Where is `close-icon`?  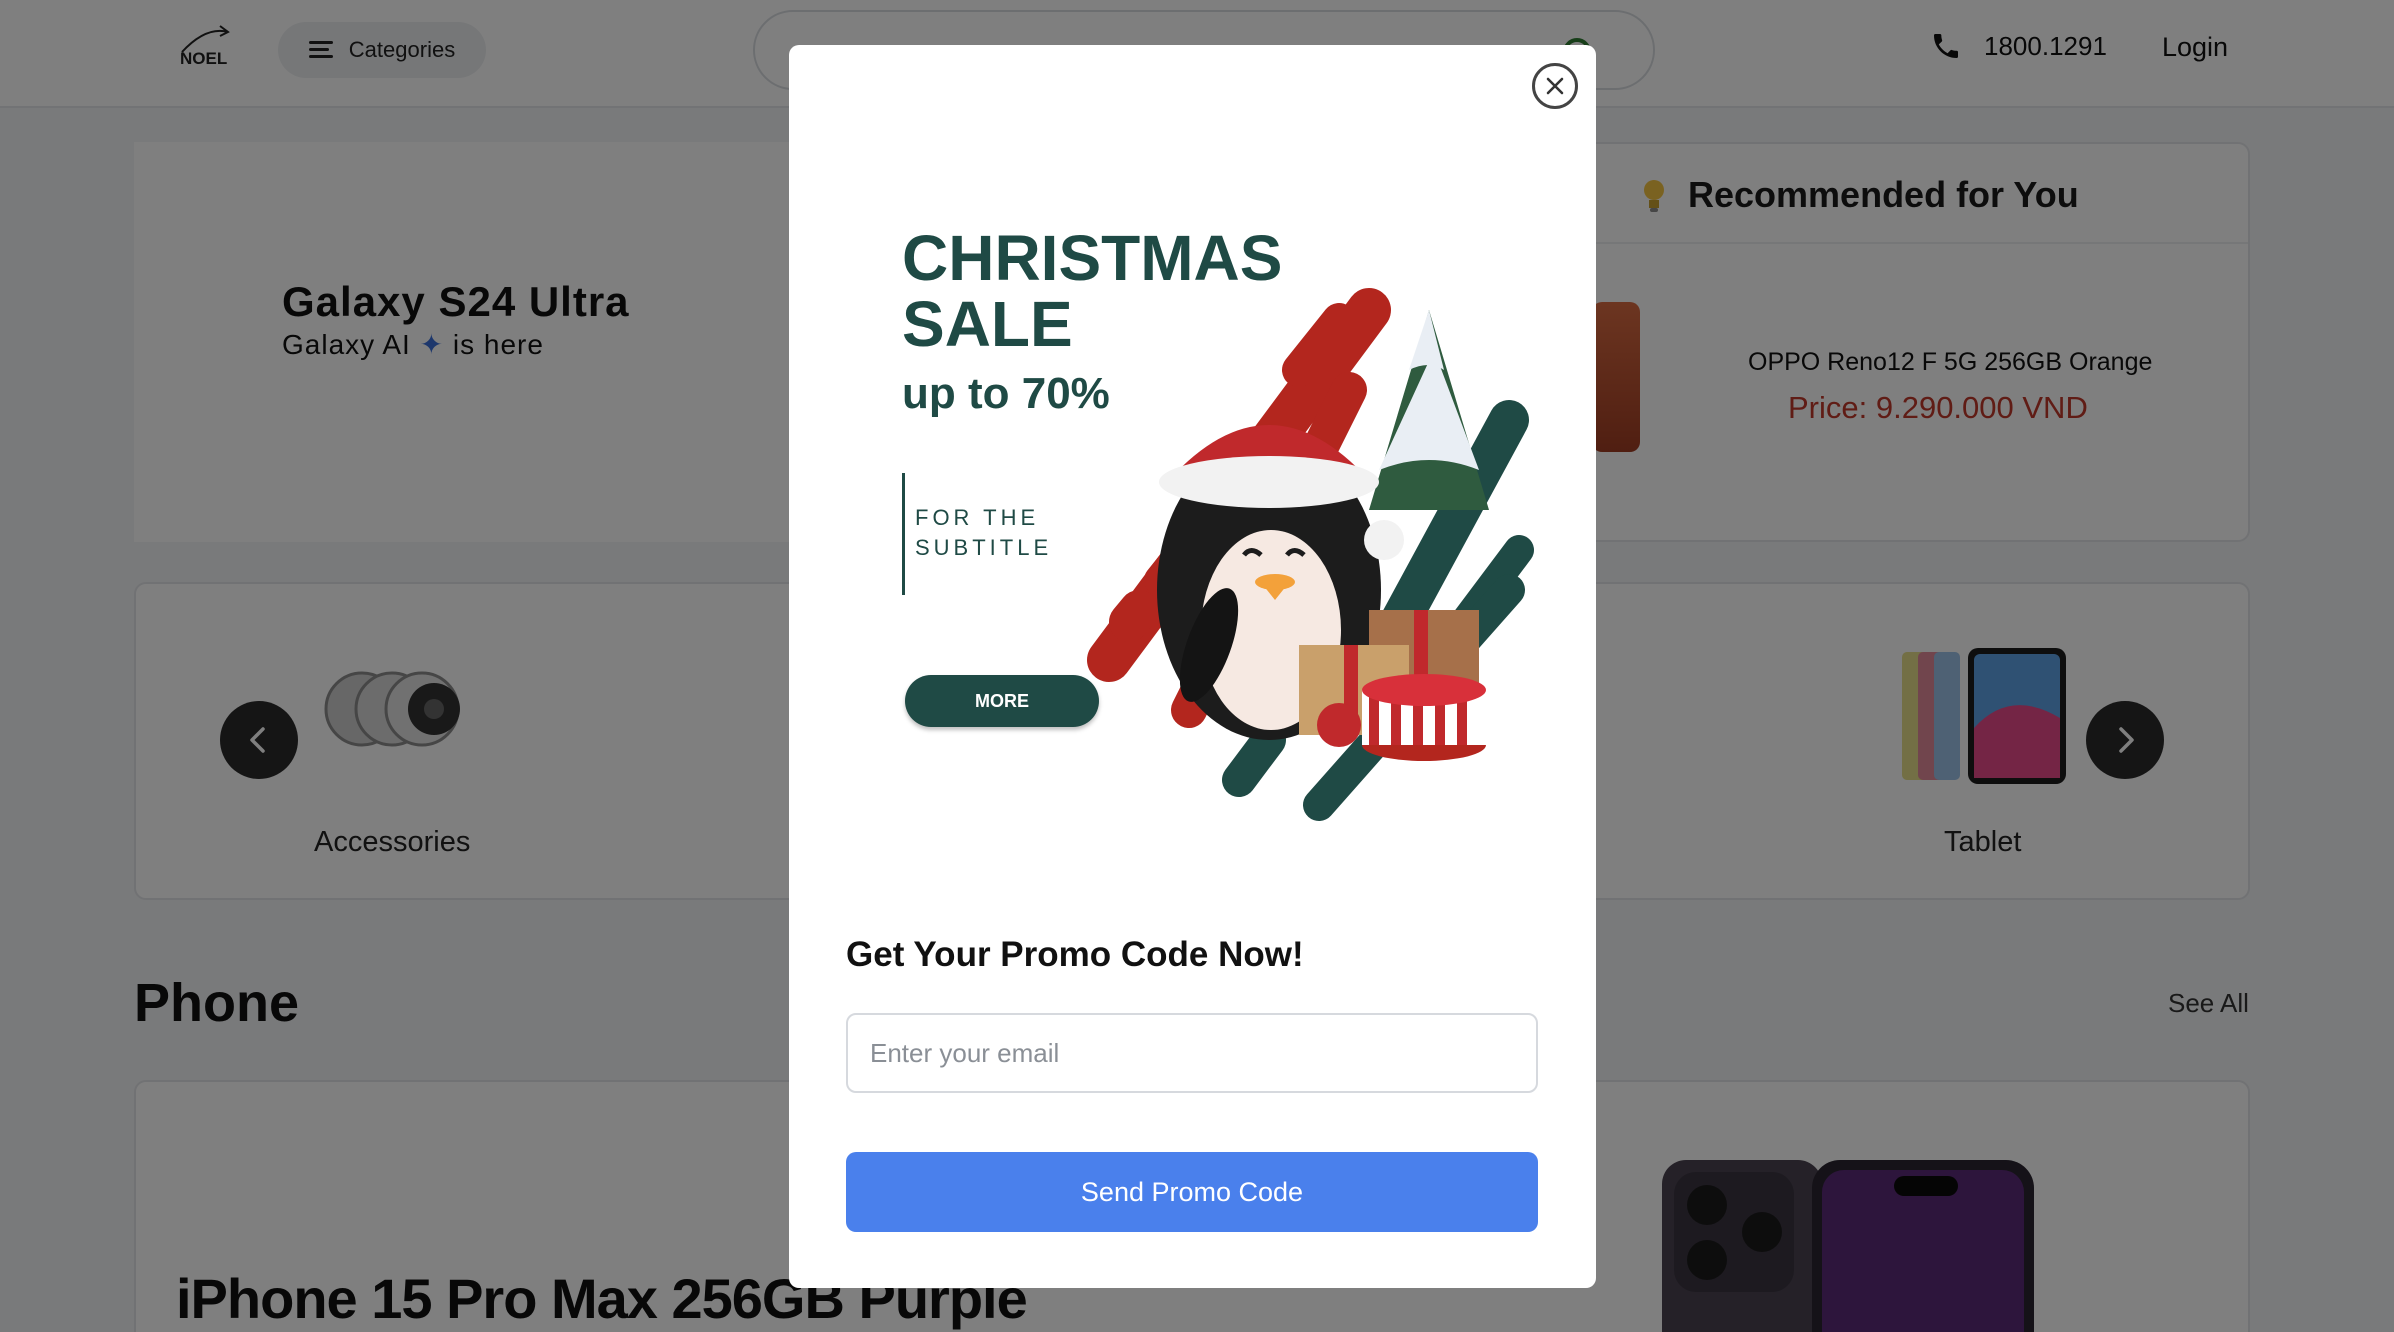 close-icon is located at coordinates (1555, 86).